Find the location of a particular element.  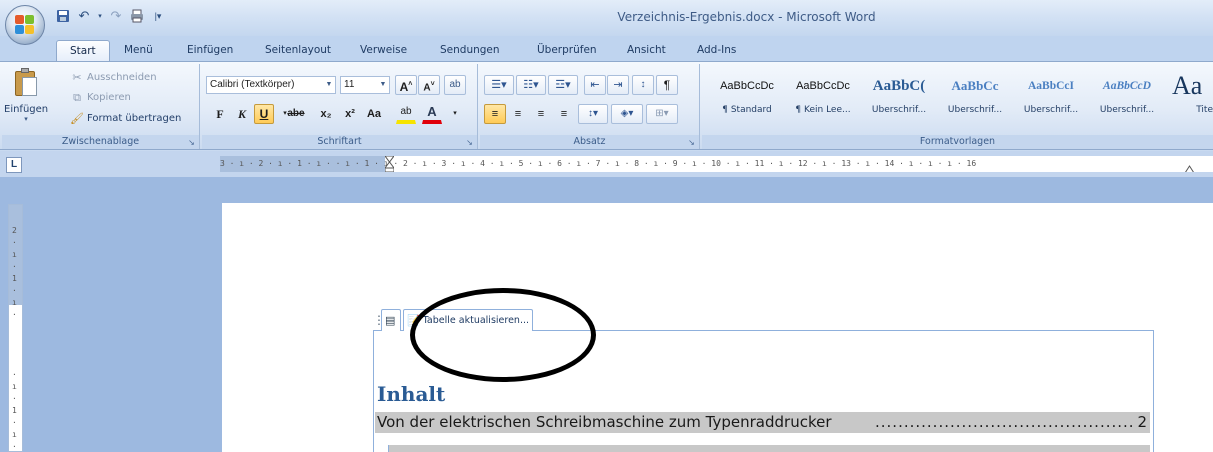

style-name: Tite is located at coordinates (1204, 110).